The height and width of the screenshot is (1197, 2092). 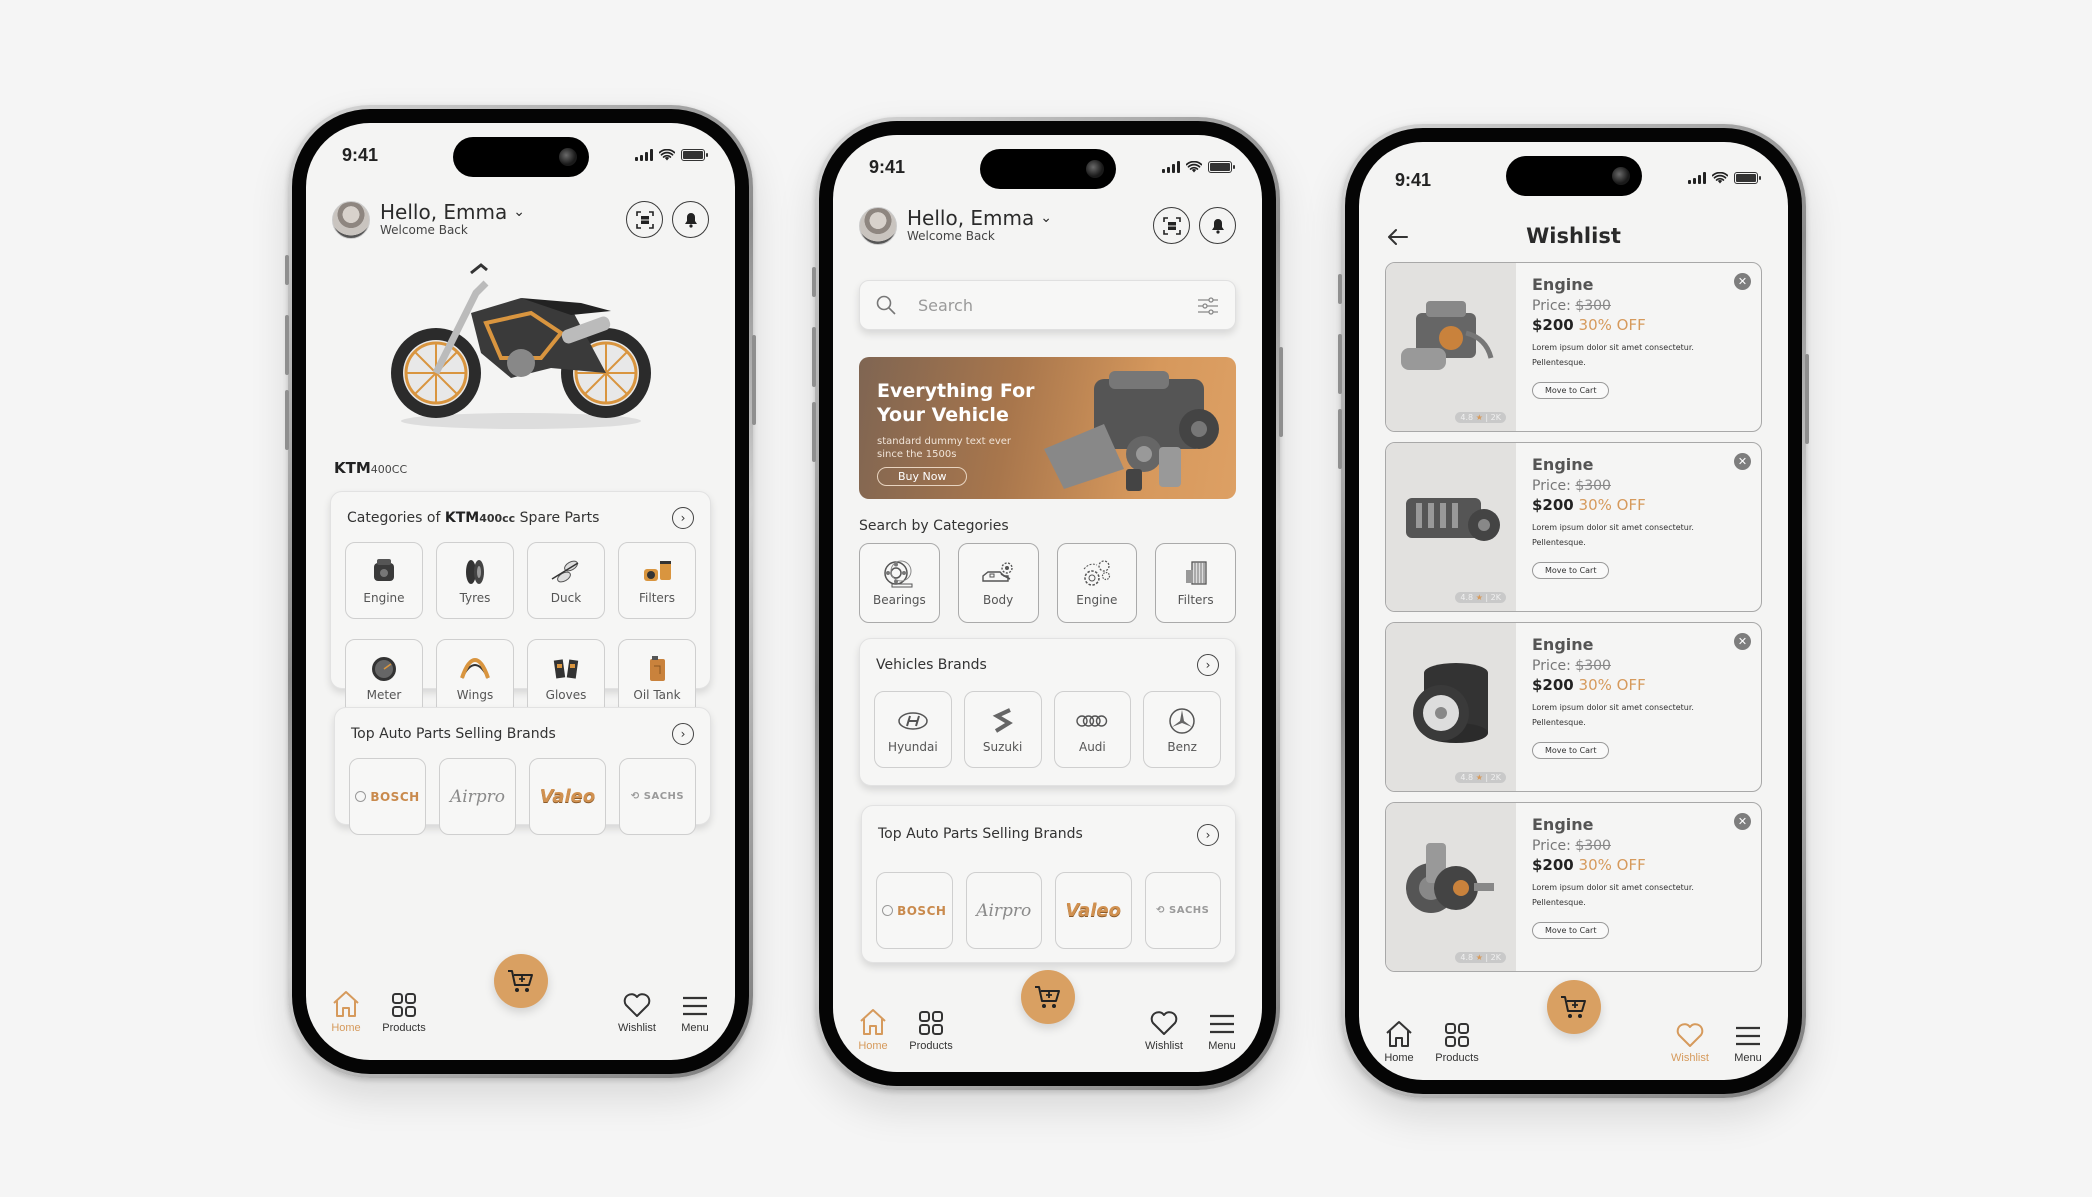 I want to click on tyres-stack-image, so click(x=1450, y=703).